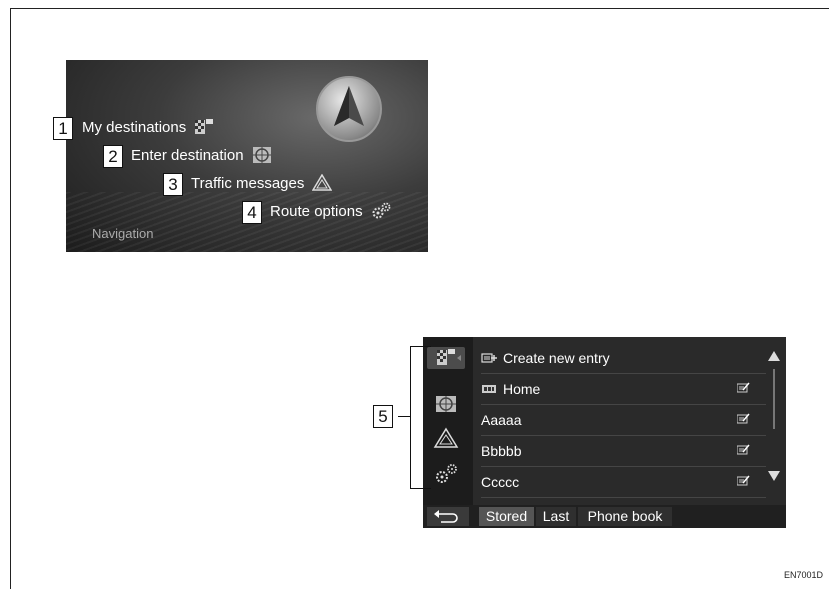  Describe the element at coordinates (556, 516) in the screenshot. I see `tab-last: Last` at that location.